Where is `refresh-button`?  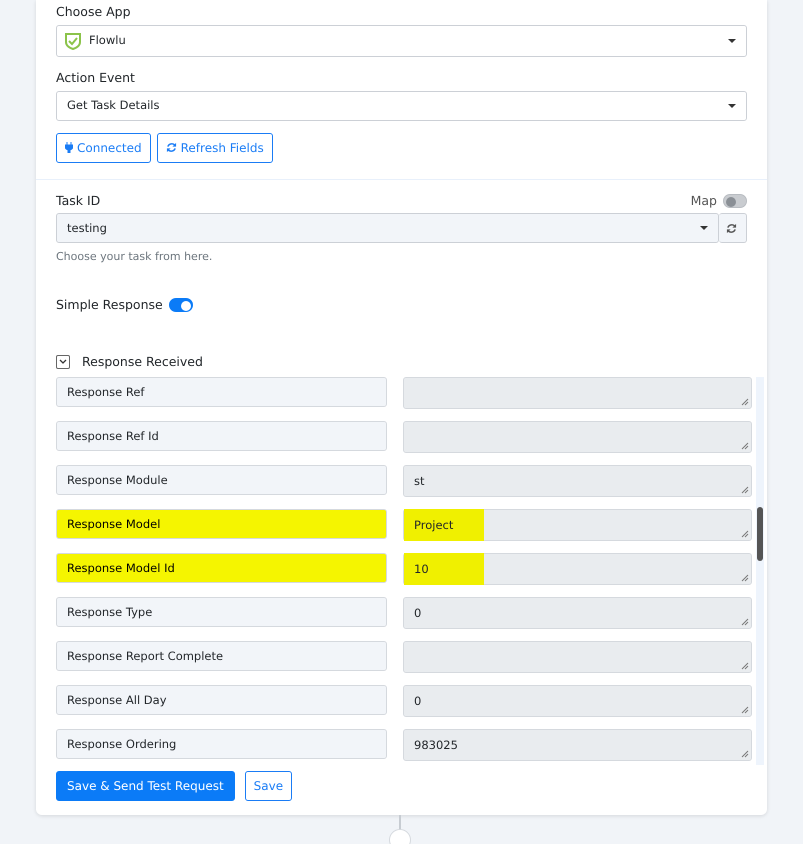
refresh-button is located at coordinates (733, 228).